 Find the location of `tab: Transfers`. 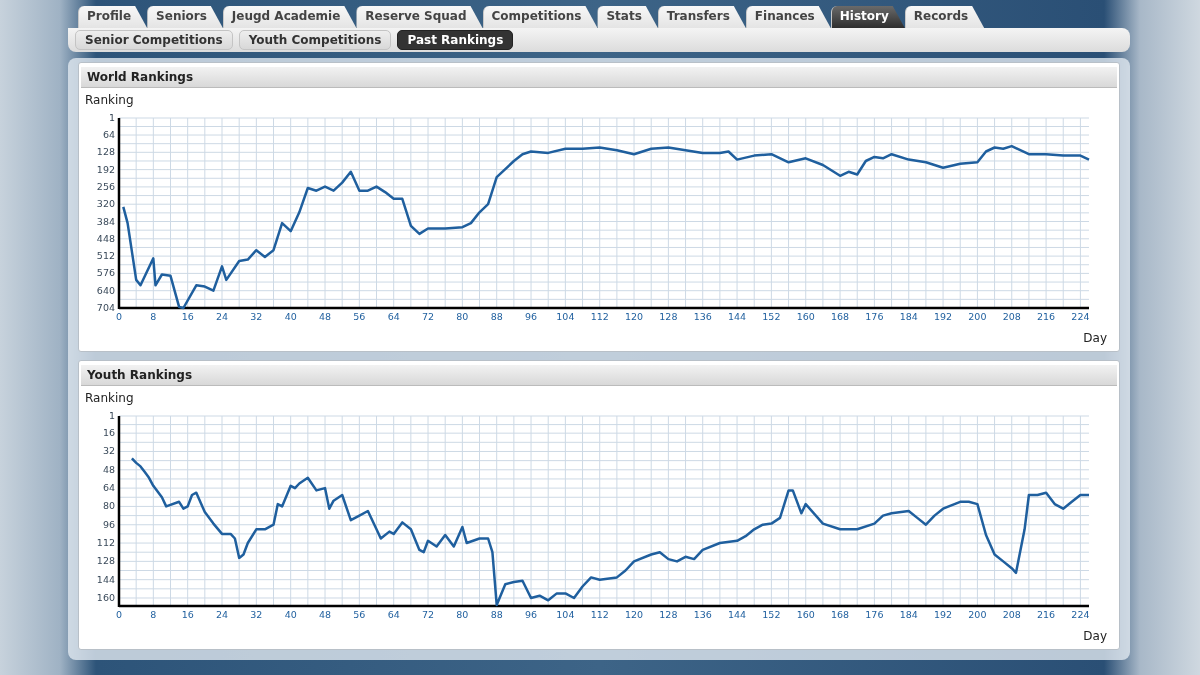

tab: Transfers is located at coordinates (701, 17).